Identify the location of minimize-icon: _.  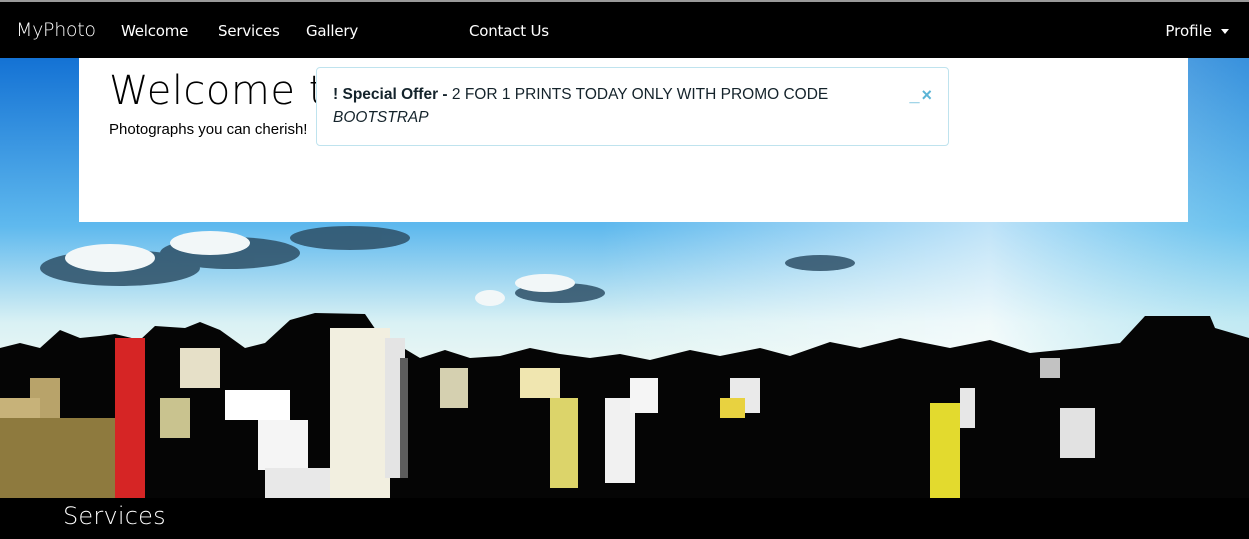
(914, 95).